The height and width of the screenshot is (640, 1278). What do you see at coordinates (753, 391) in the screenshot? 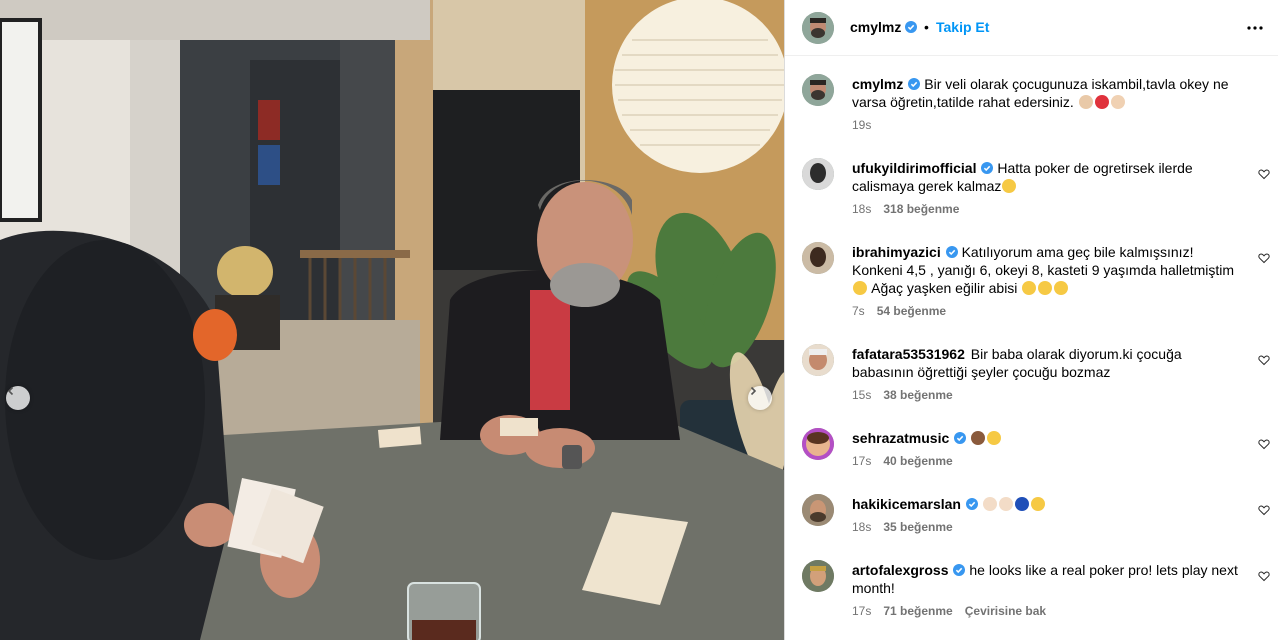
I see `chevron-right-icon` at bounding box center [753, 391].